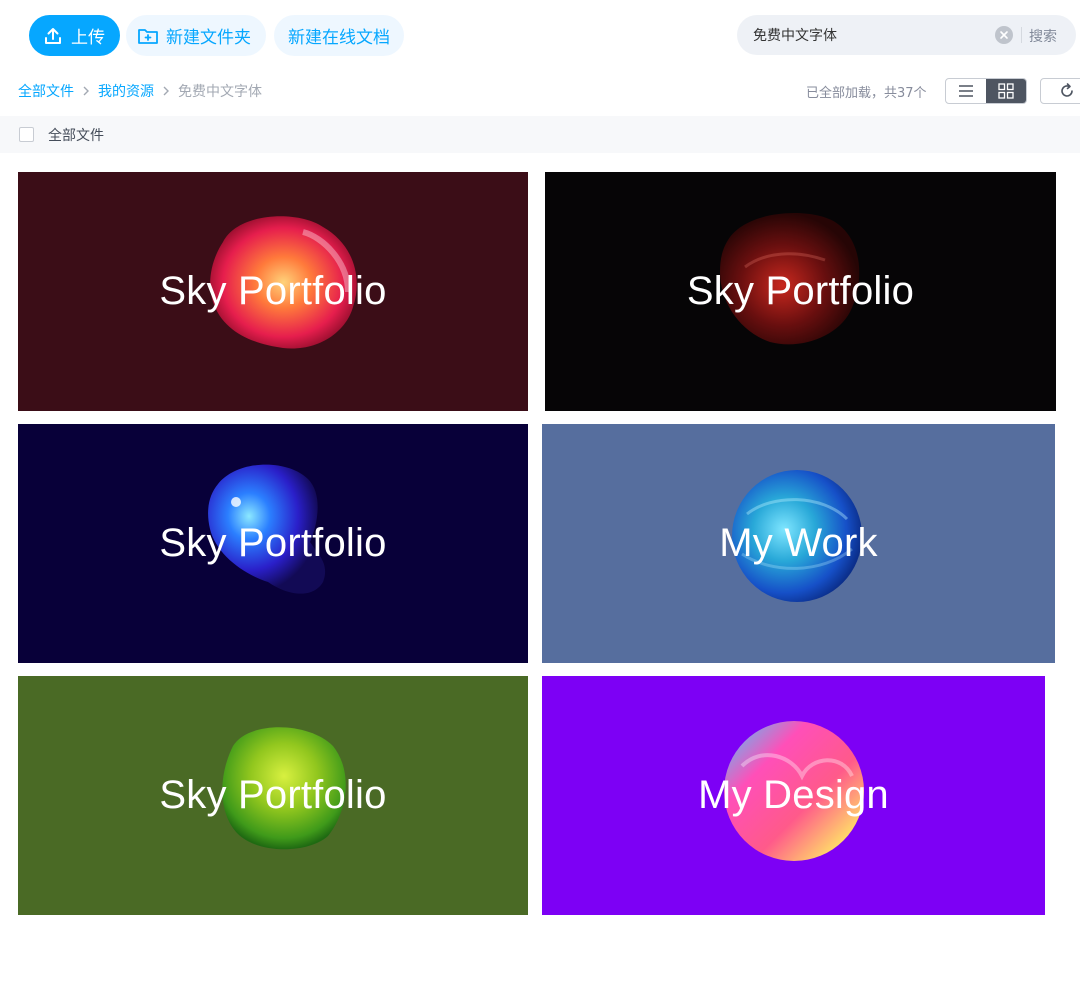 The height and width of the screenshot is (985, 1080). I want to click on breadcrumb-item-my-resources: 我的资源, so click(126, 91).